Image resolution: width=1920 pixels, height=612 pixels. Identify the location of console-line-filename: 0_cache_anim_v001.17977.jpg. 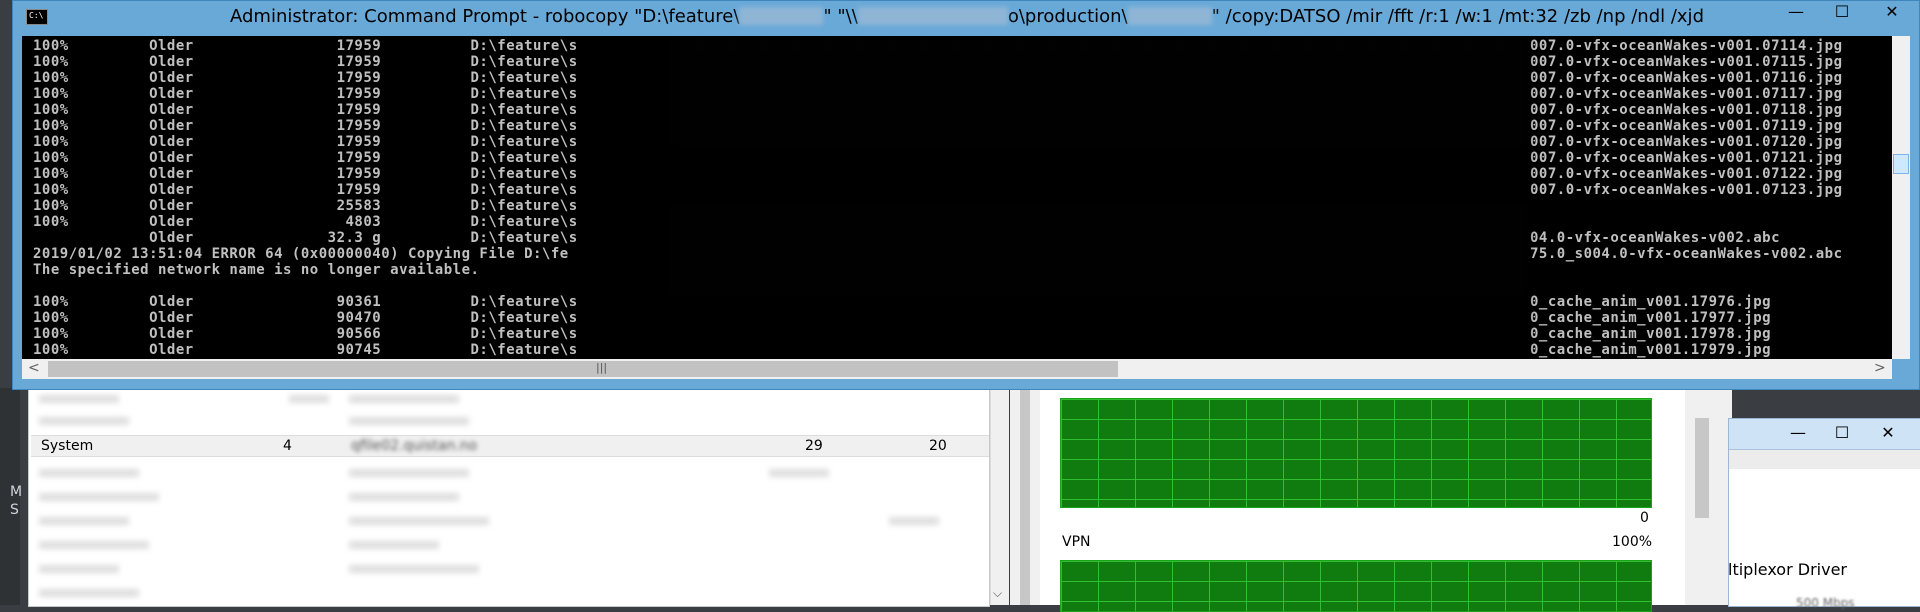
(1651, 318).